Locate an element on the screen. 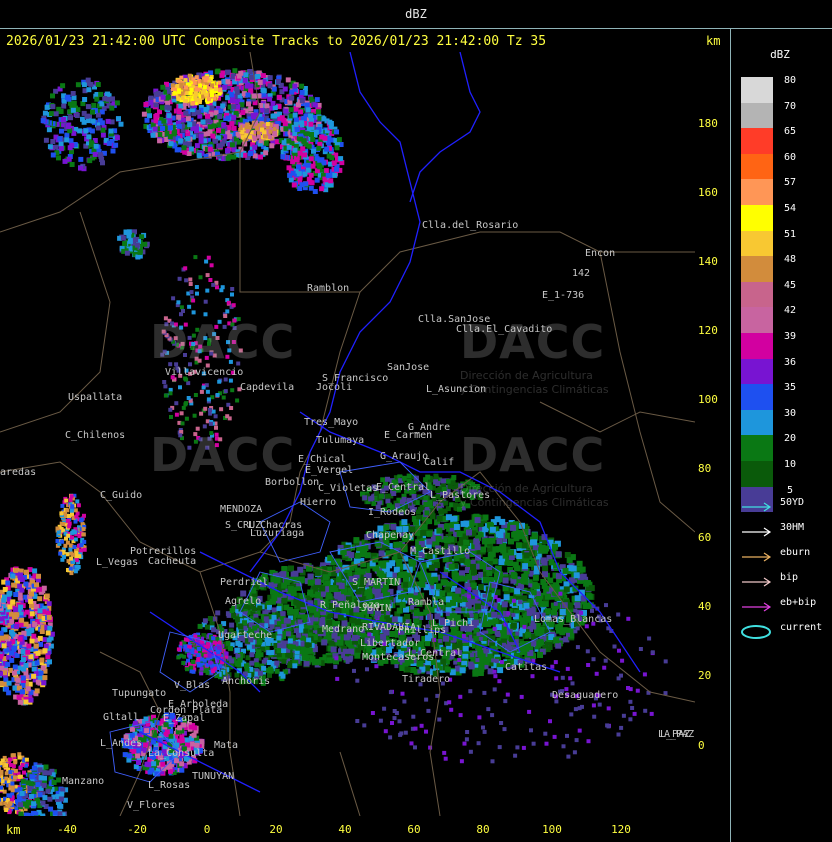  window-title: dBZ is located at coordinates (416, 14).